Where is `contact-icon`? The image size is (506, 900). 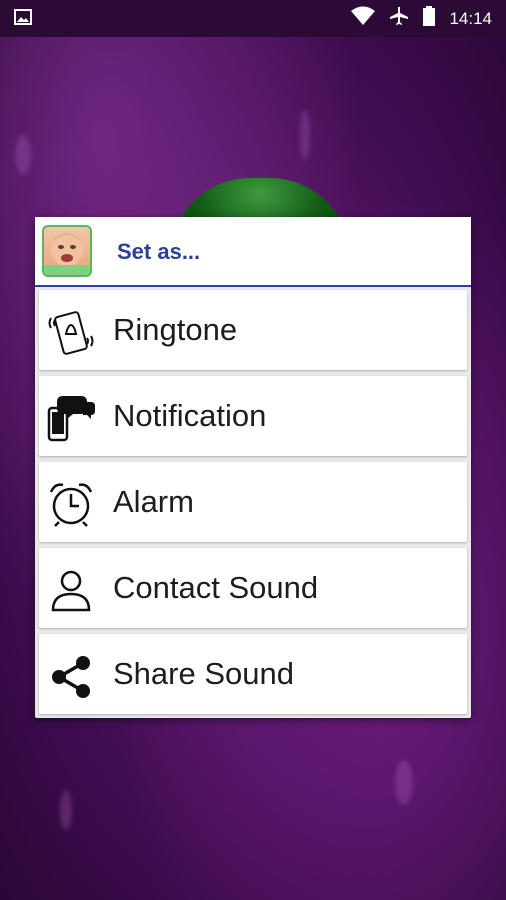
contact-icon is located at coordinates (71, 590).